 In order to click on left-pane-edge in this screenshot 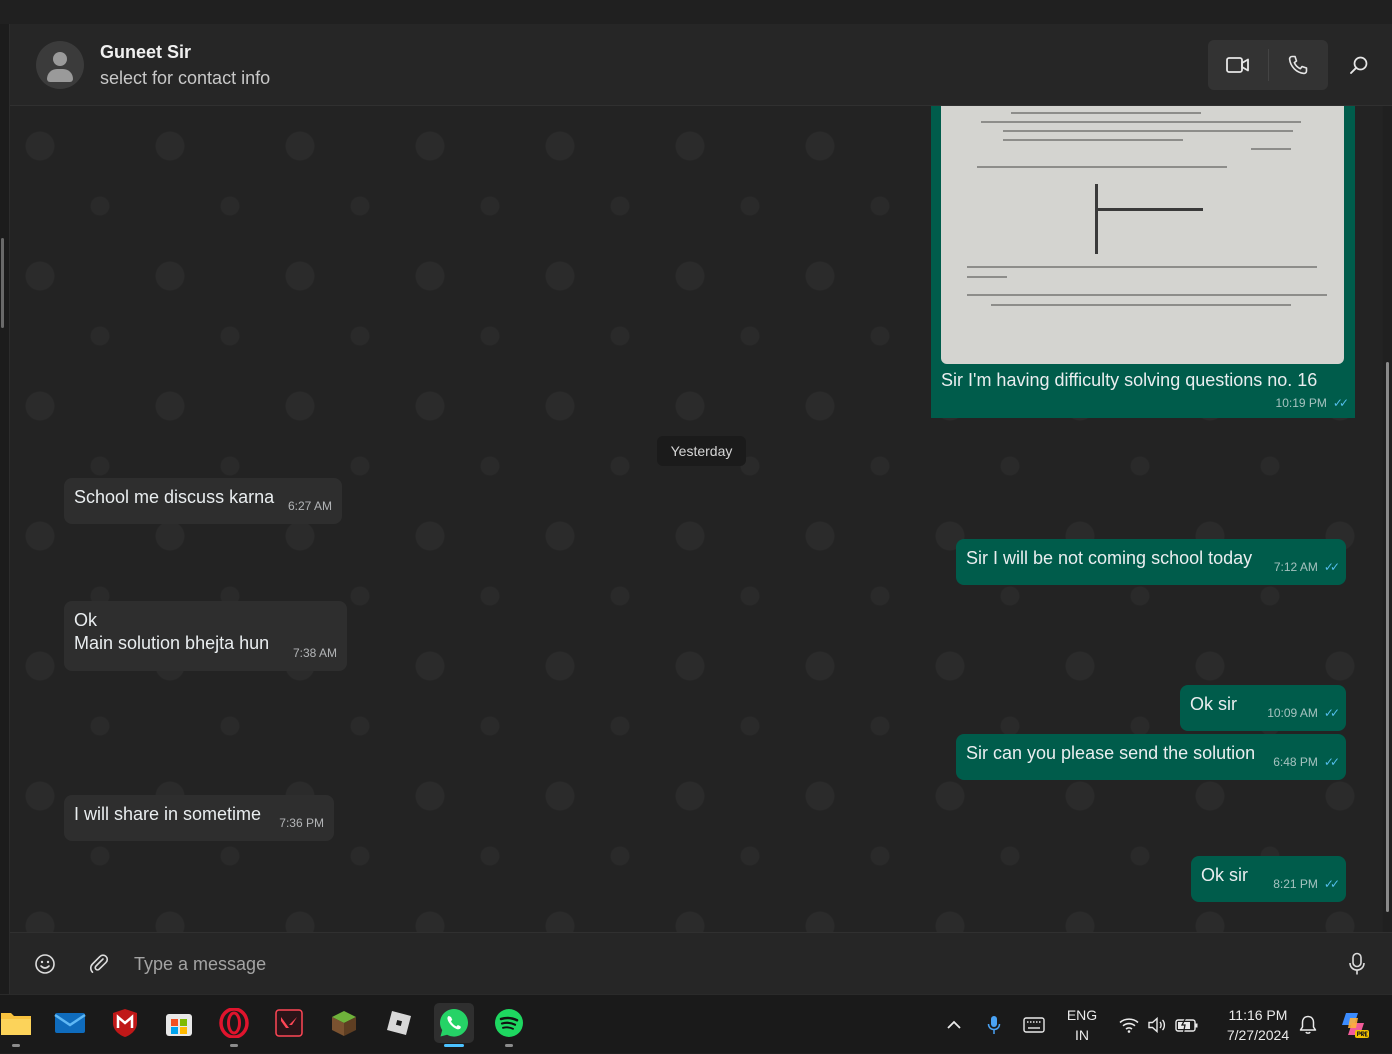, I will do `click(5, 509)`.